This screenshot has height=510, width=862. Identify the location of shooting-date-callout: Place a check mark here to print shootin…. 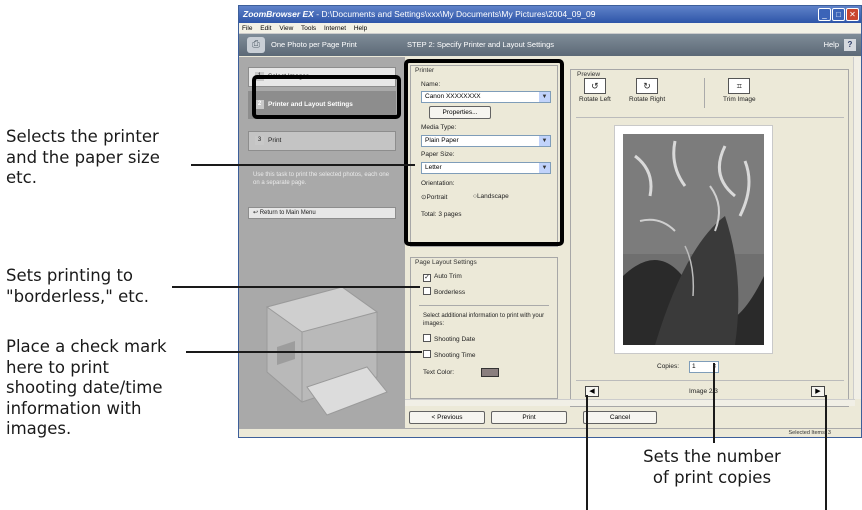
(86, 388).